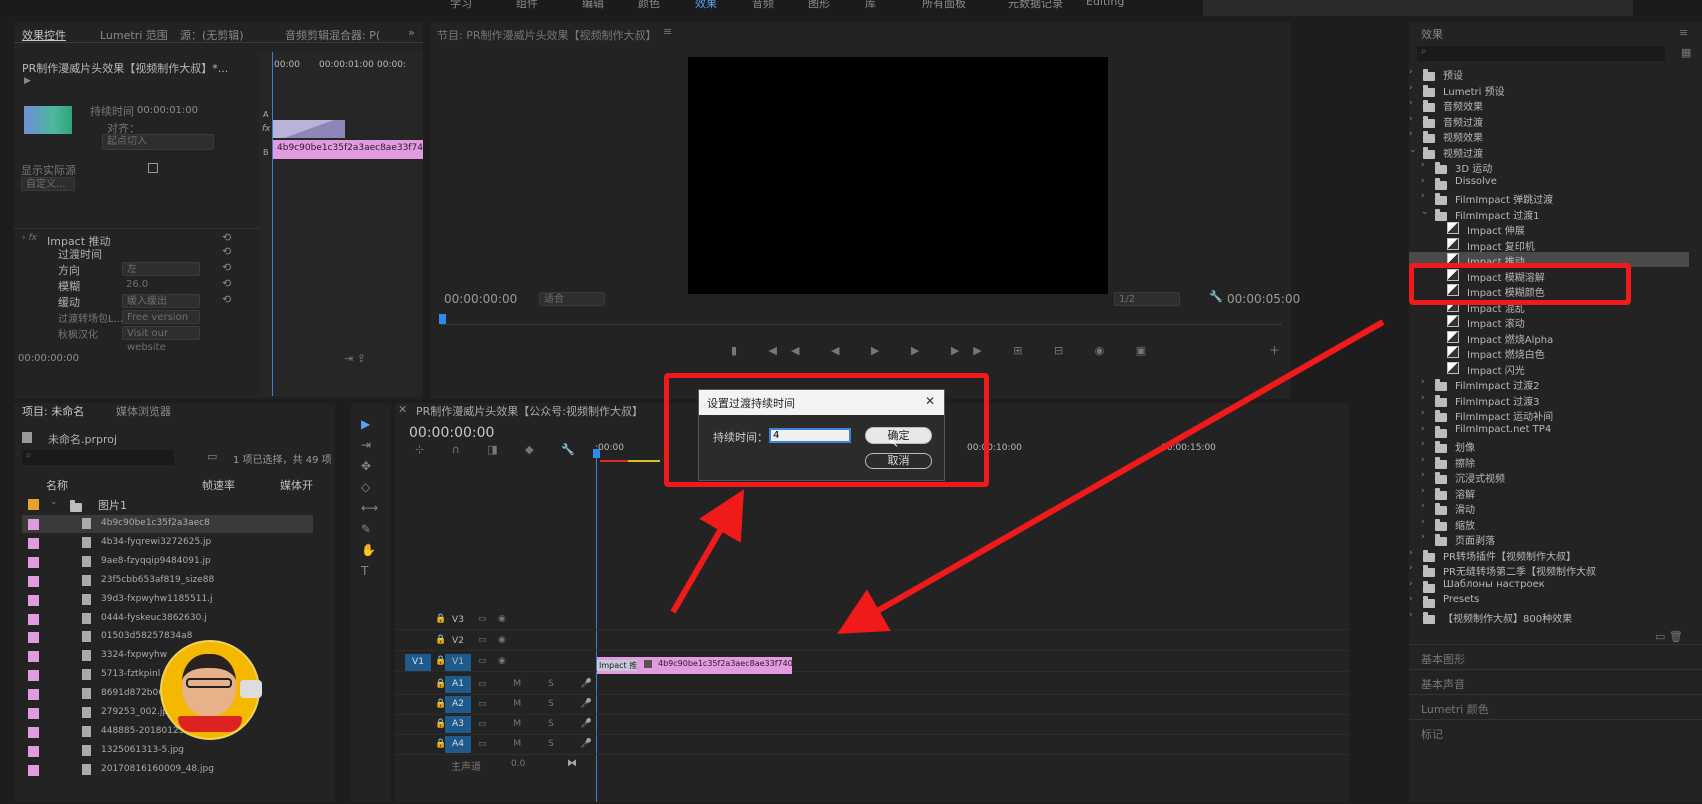 This screenshot has height=804, width=1702. Describe the element at coordinates (332, 35) in the screenshot. I see `effect-controls-tab: 音频剪辑混合器: P(` at that location.